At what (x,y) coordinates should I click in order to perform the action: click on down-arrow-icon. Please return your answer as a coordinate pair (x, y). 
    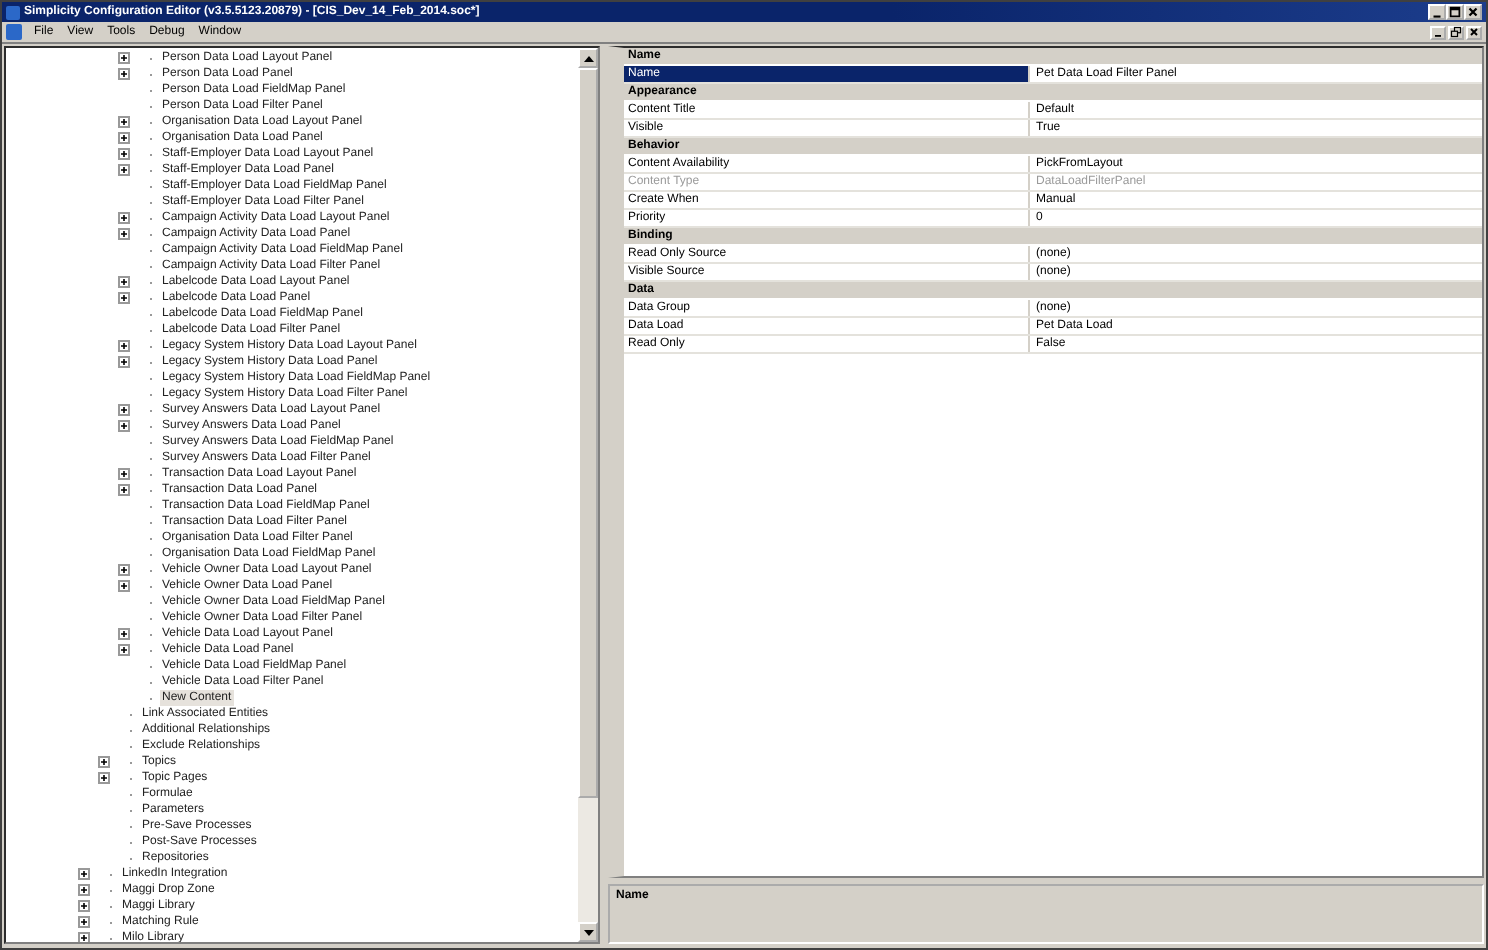
    Looking at the image, I should click on (588, 932).